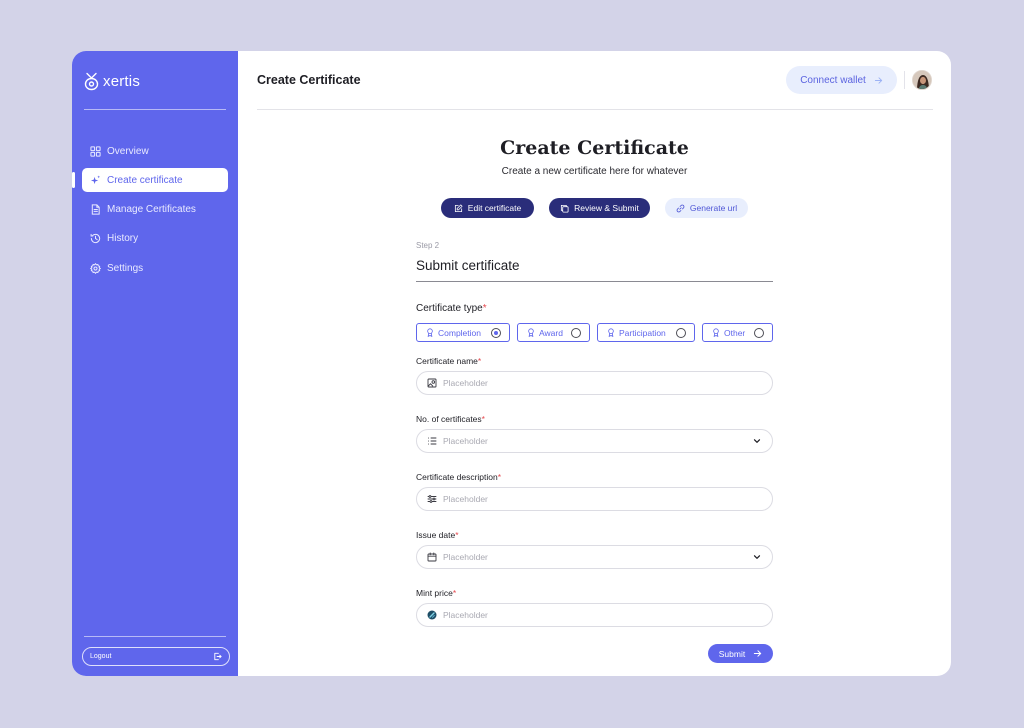 This screenshot has height=728, width=1024. I want to click on type-option-completion: Completion, so click(463, 332).